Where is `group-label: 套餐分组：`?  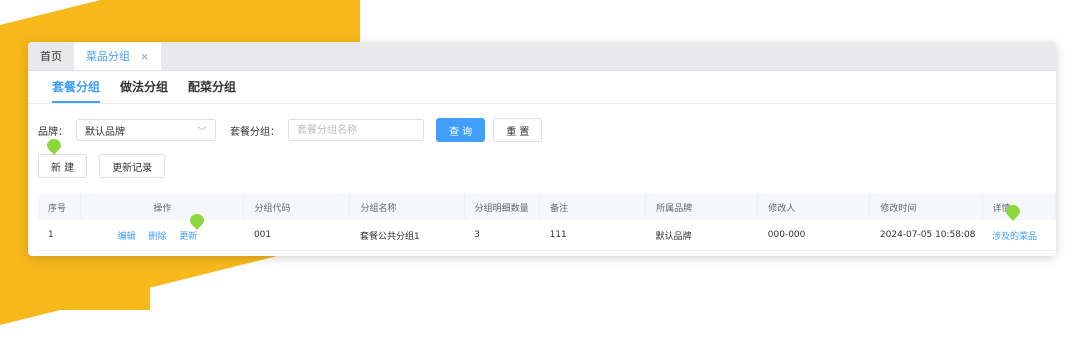
group-label: 套餐分组： is located at coordinates (255, 132).